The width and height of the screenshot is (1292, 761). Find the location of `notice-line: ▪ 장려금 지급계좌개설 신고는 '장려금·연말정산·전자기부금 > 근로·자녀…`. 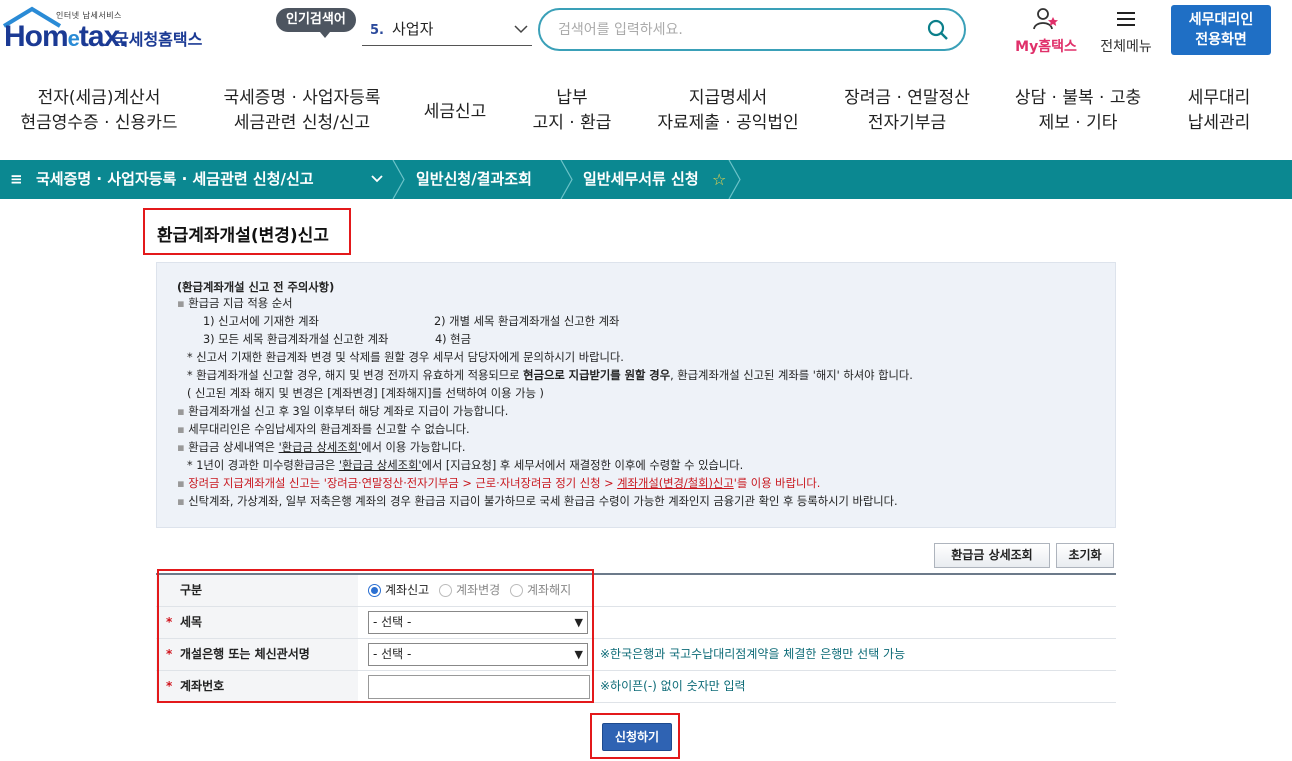

notice-line: ▪ 장려금 지급계좌개설 신고는 '장려금·연말정산·전자기부금 > 근로·자녀… is located at coordinates (499, 483).